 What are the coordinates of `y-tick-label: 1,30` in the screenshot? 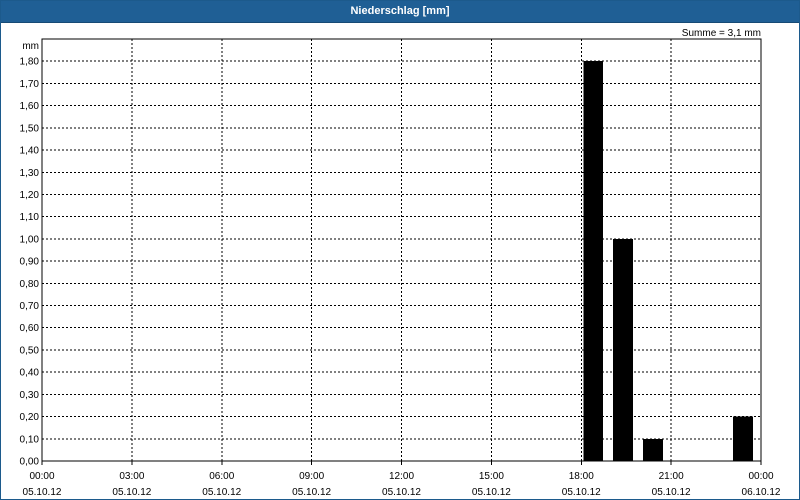 It's located at (30, 173).